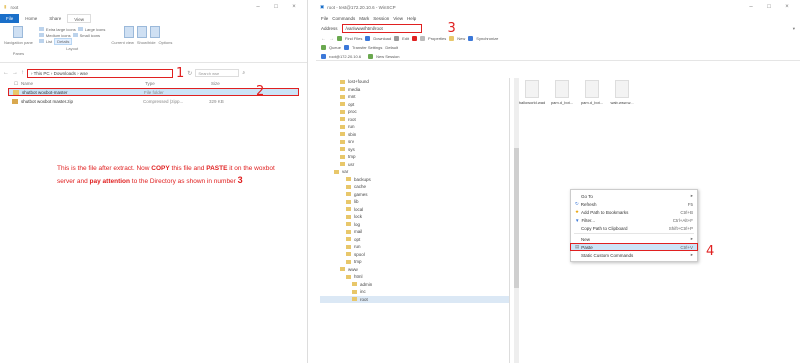 The width and height of the screenshot is (800, 363). I want to click on tab-home: Home, so click(31, 18).